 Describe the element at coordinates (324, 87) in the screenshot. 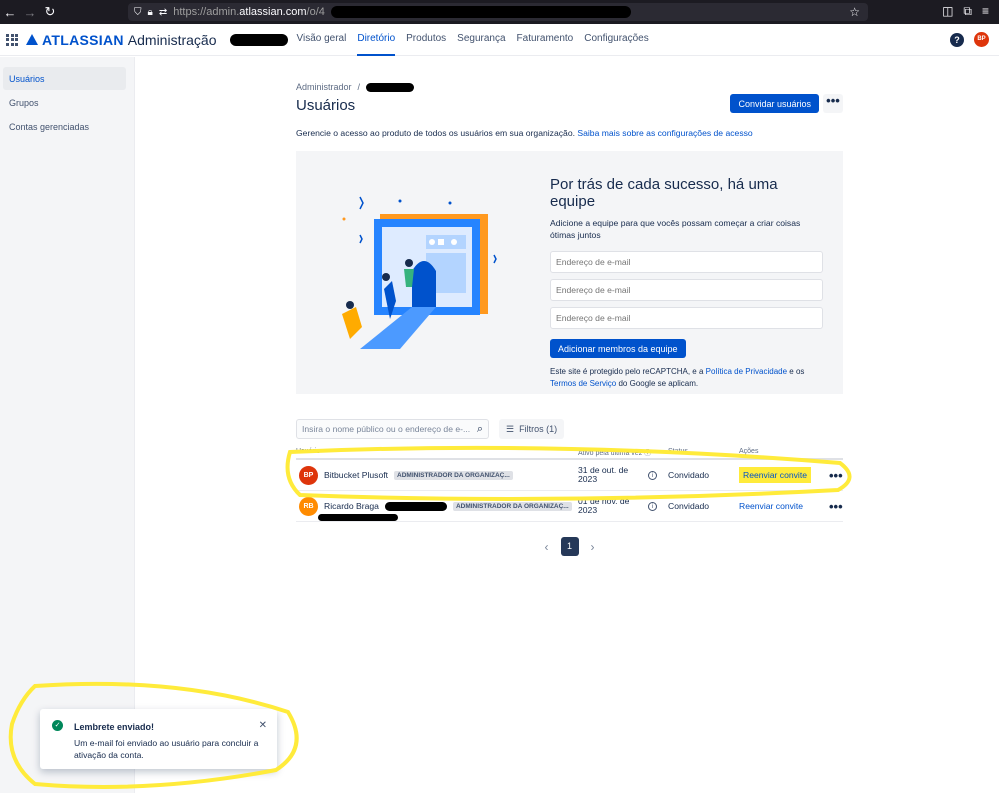

I see `breadcrumb-root: Administrador` at that location.